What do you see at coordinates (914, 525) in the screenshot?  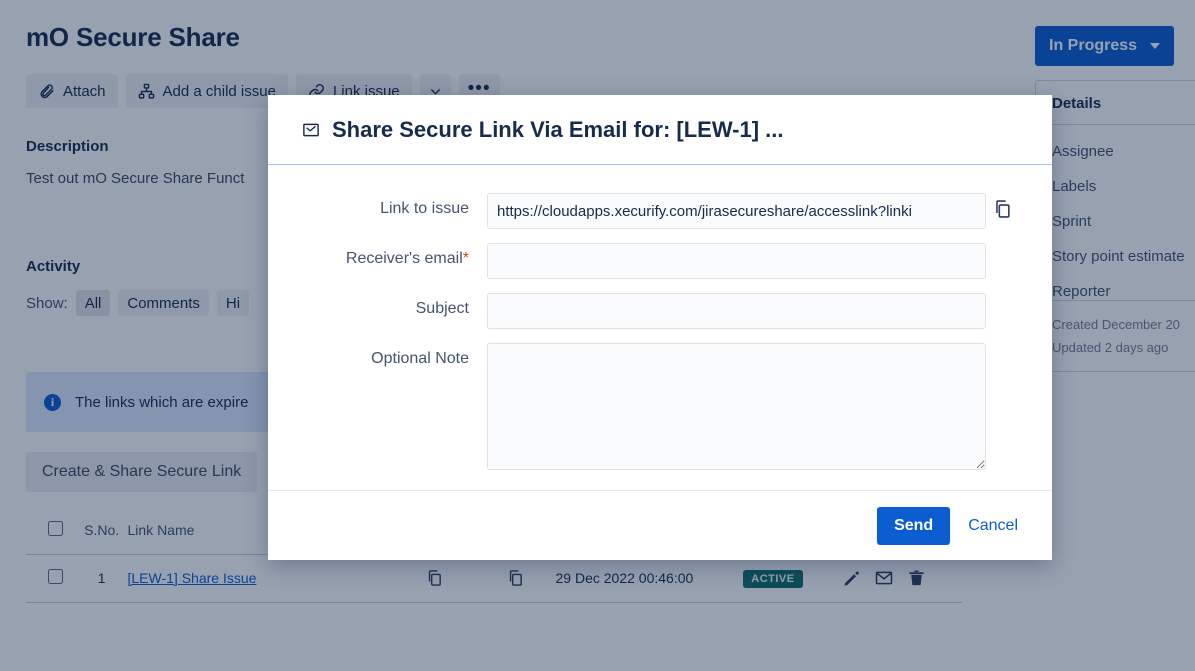 I see `send-button: Send` at bounding box center [914, 525].